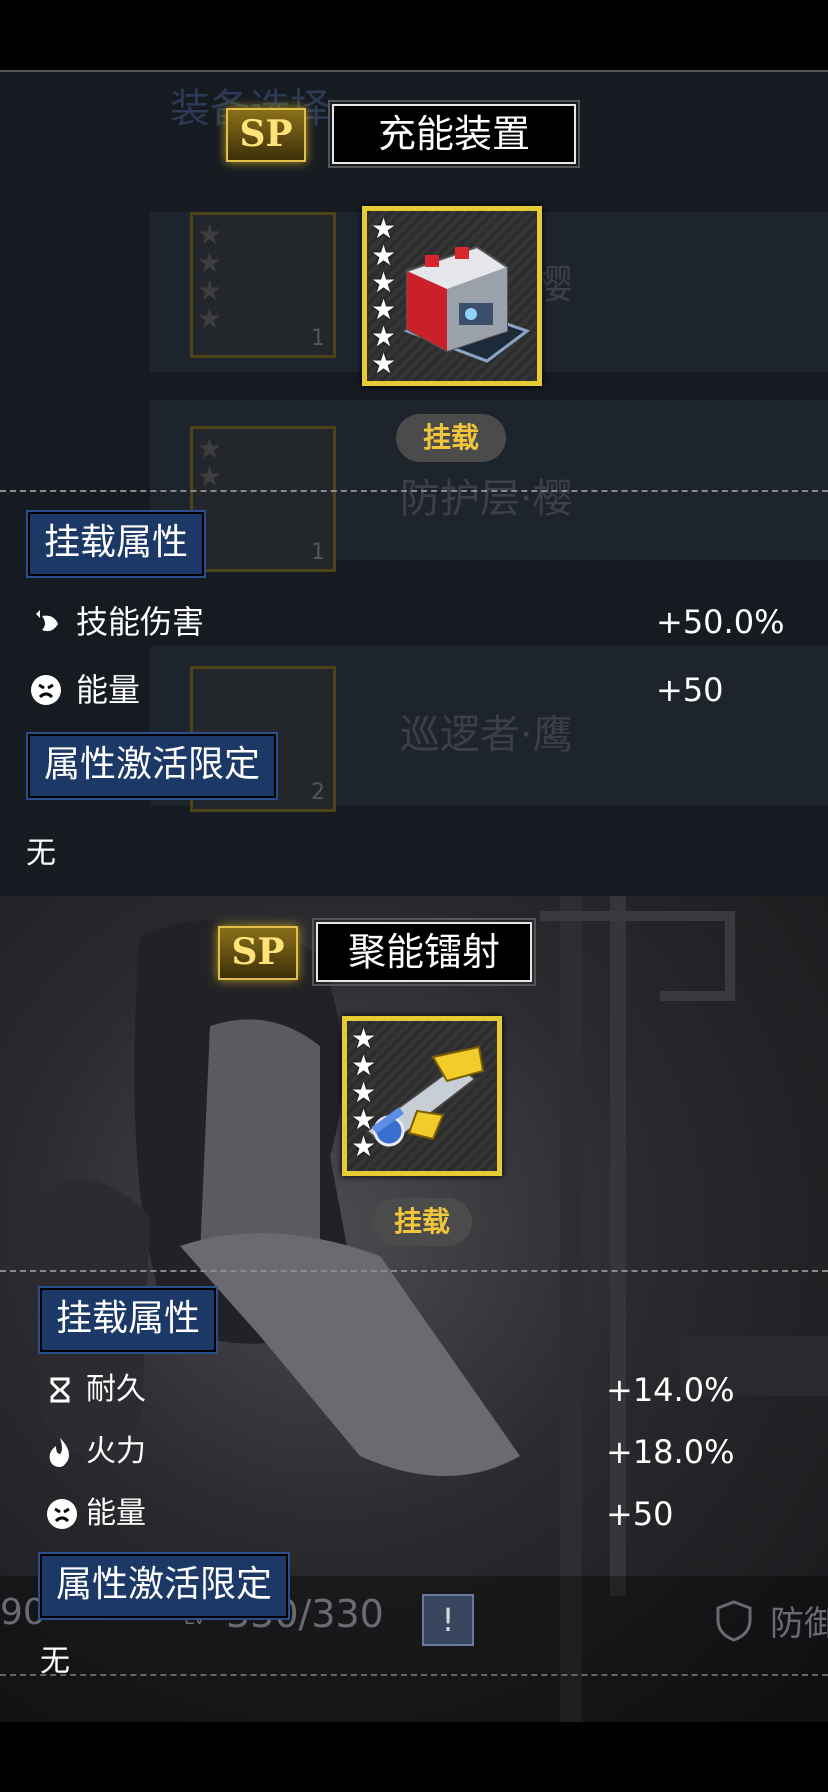  I want to click on item-title: 充能装置, so click(454, 134).